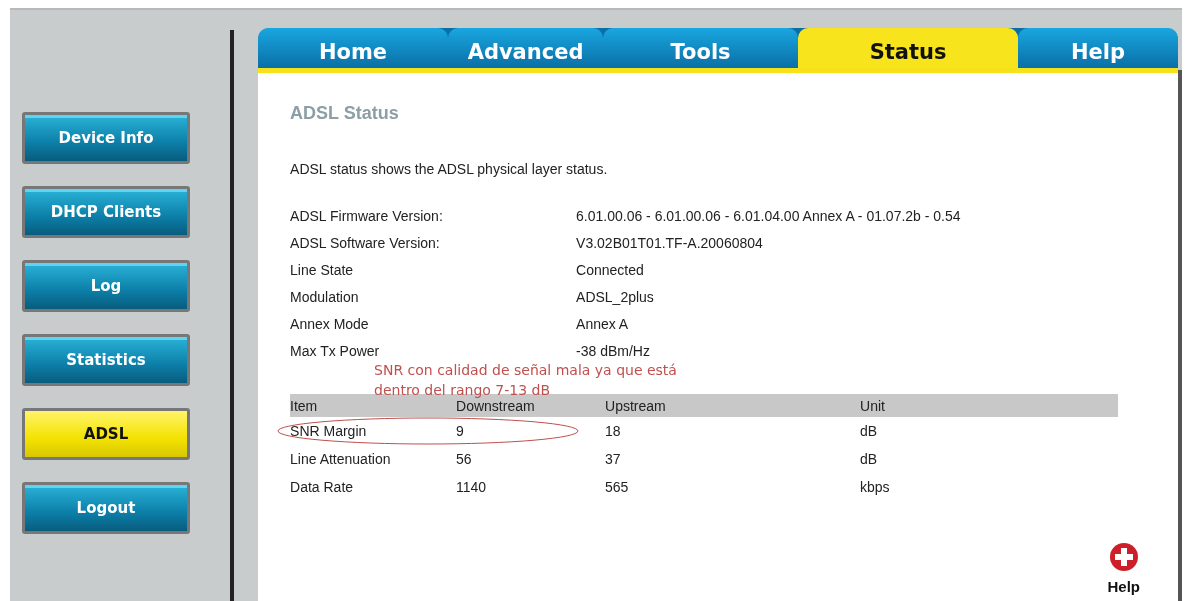 Image resolution: width=1186 pixels, height=601 pixels. What do you see at coordinates (106, 434) in the screenshot?
I see `sidebar-button: ADSL` at bounding box center [106, 434].